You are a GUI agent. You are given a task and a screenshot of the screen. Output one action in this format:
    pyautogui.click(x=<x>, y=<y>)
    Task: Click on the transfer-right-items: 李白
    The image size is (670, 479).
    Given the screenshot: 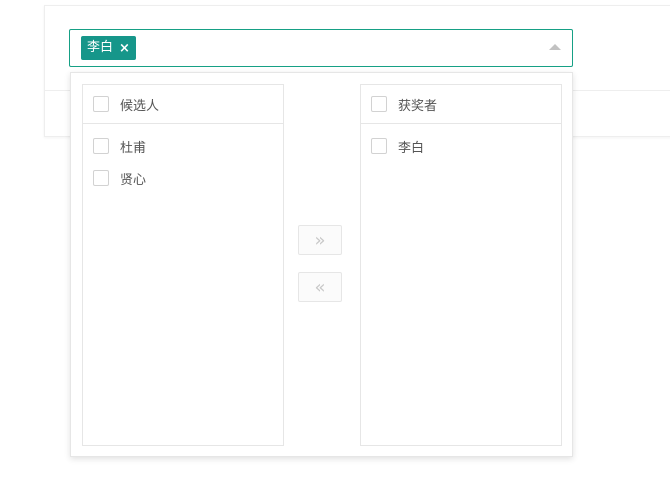 What is the action you would take?
    pyautogui.click(x=461, y=143)
    